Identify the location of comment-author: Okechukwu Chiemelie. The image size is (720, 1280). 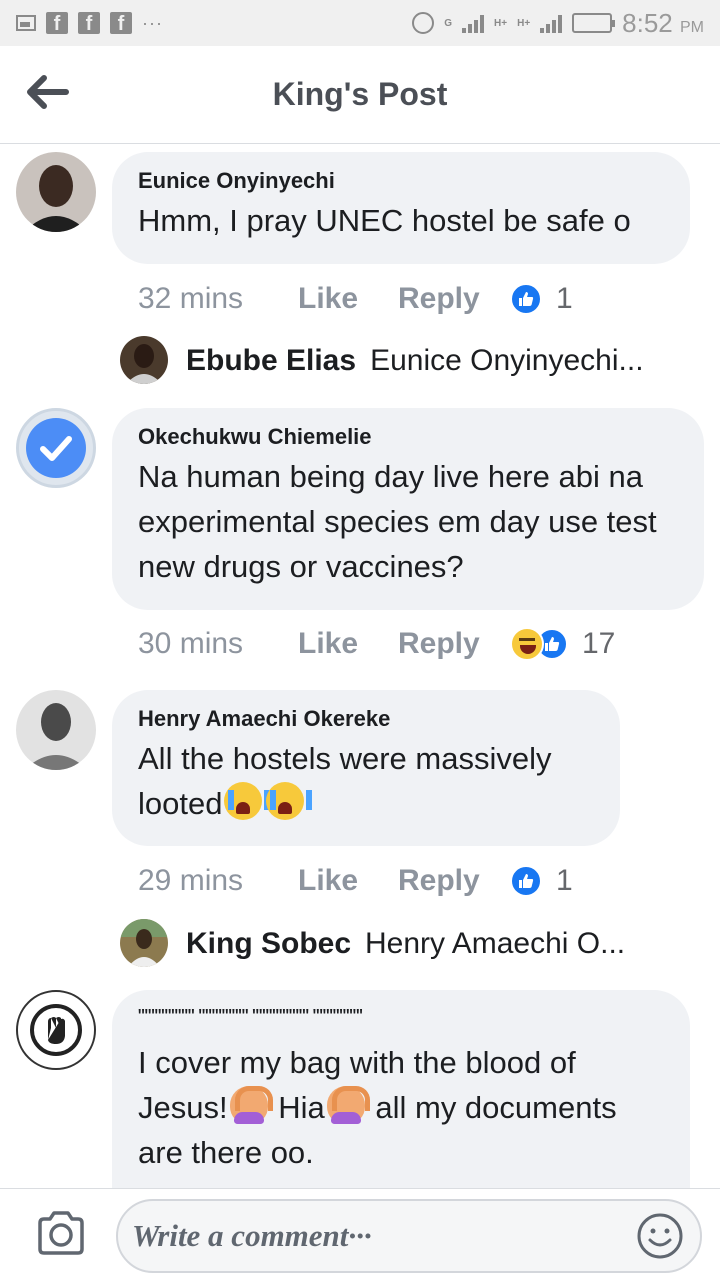
(407, 437).